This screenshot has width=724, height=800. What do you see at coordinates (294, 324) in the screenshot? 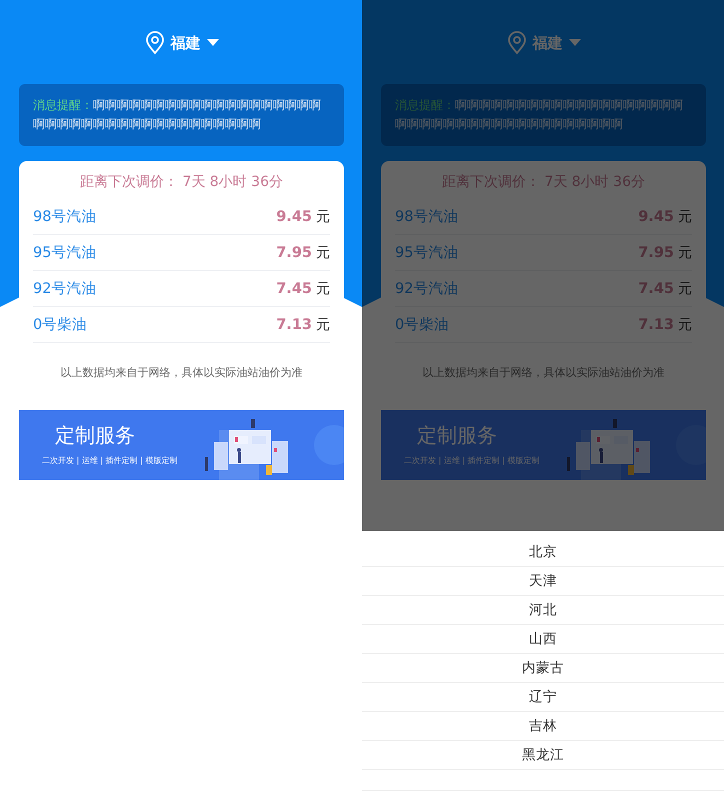
I see `fuel-price: 7.13` at bounding box center [294, 324].